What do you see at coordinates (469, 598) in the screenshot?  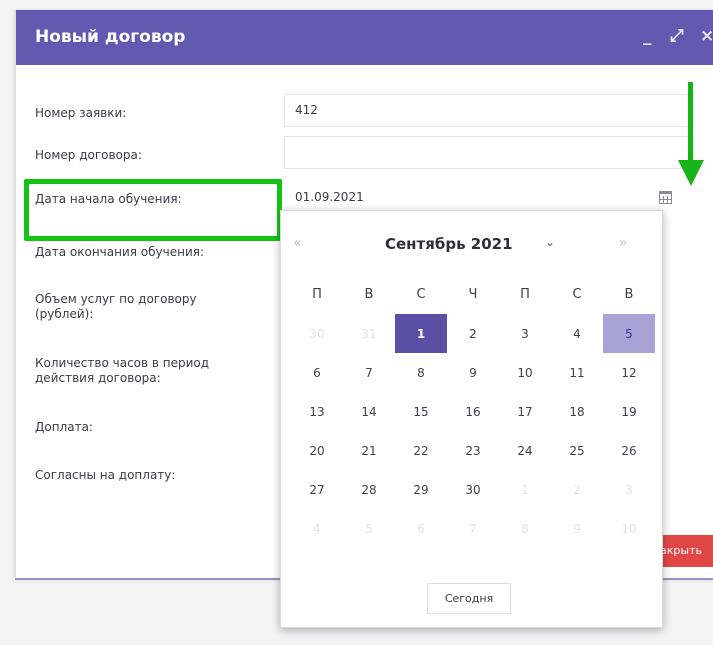 I see `today-button: Сегодня` at bounding box center [469, 598].